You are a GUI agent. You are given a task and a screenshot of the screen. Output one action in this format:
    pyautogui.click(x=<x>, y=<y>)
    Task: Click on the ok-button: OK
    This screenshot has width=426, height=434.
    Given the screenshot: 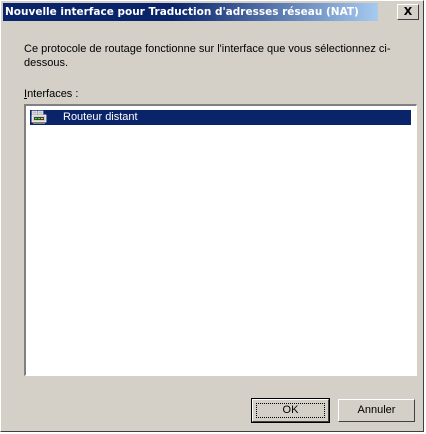 What is the action you would take?
    pyautogui.click(x=290, y=410)
    